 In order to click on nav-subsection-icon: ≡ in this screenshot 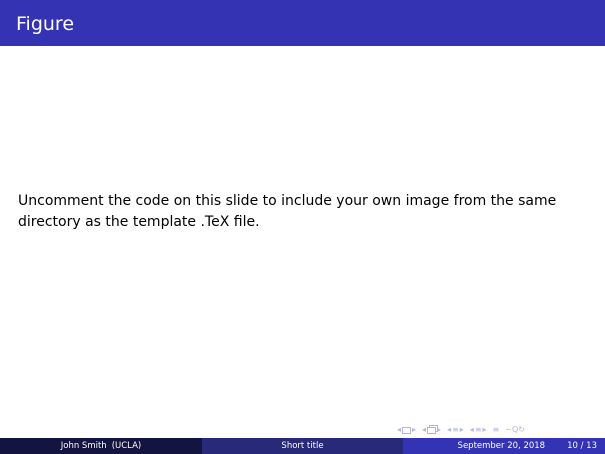, I will do `click(455, 430)`.